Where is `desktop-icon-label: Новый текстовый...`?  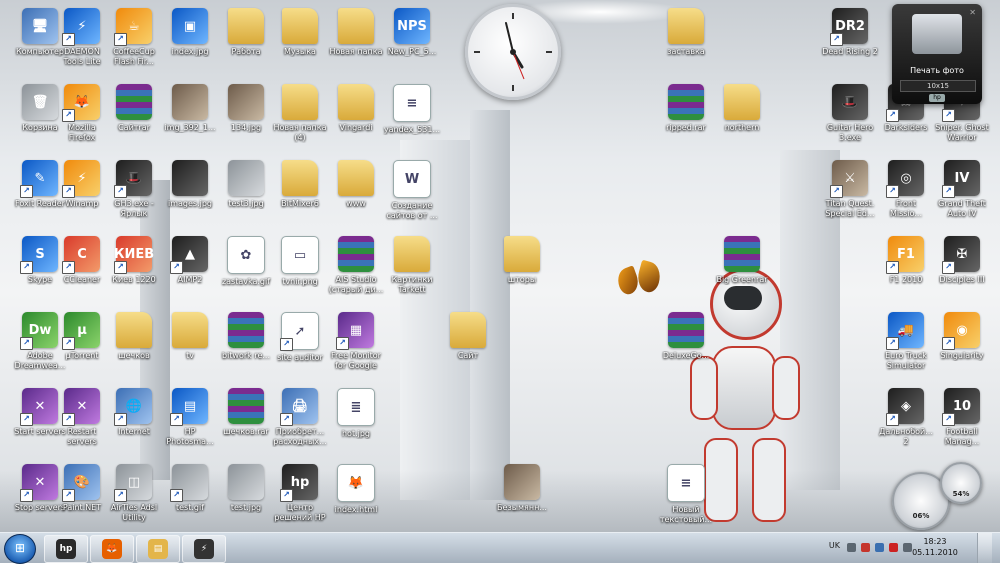
desktop-icon-label: Новый текстовый... is located at coordinates (686, 514).